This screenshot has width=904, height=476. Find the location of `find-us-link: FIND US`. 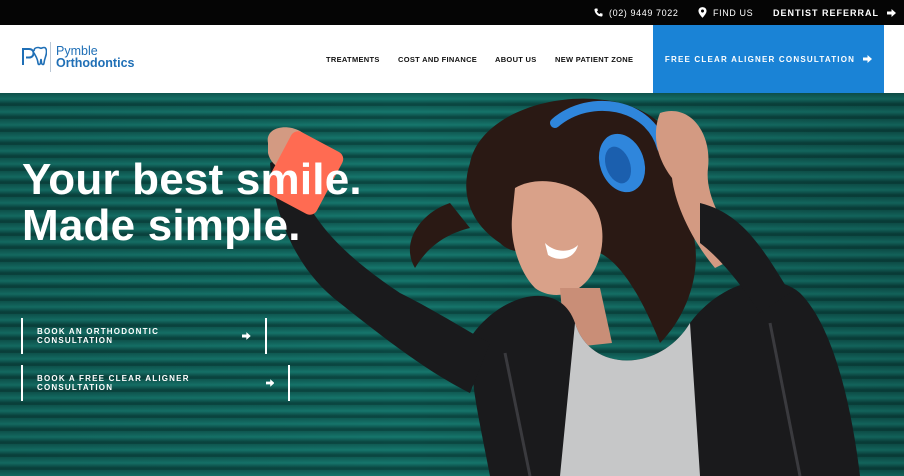

find-us-link: FIND US is located at coordinates (725, 12).